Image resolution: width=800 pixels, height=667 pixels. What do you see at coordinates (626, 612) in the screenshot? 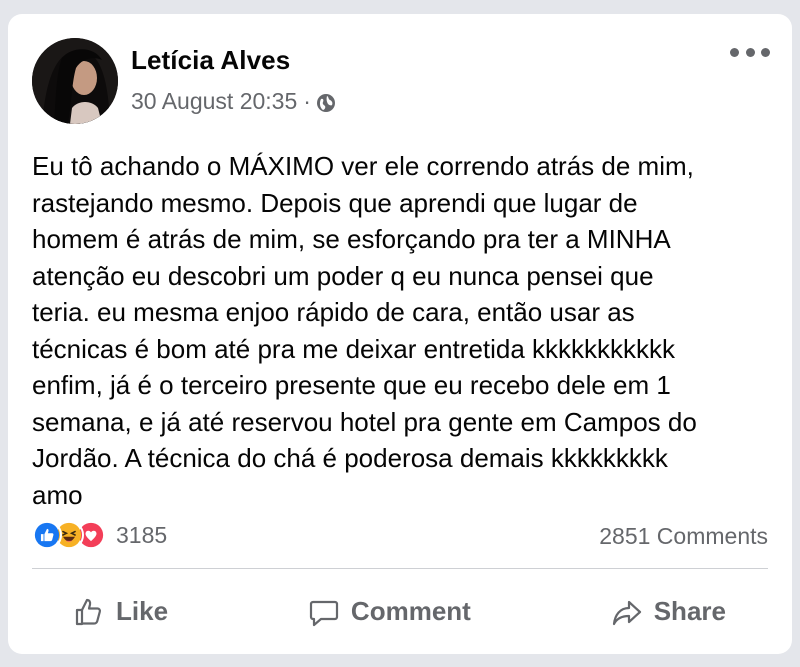
I see `share-icon` at bounding box center [626, 612].